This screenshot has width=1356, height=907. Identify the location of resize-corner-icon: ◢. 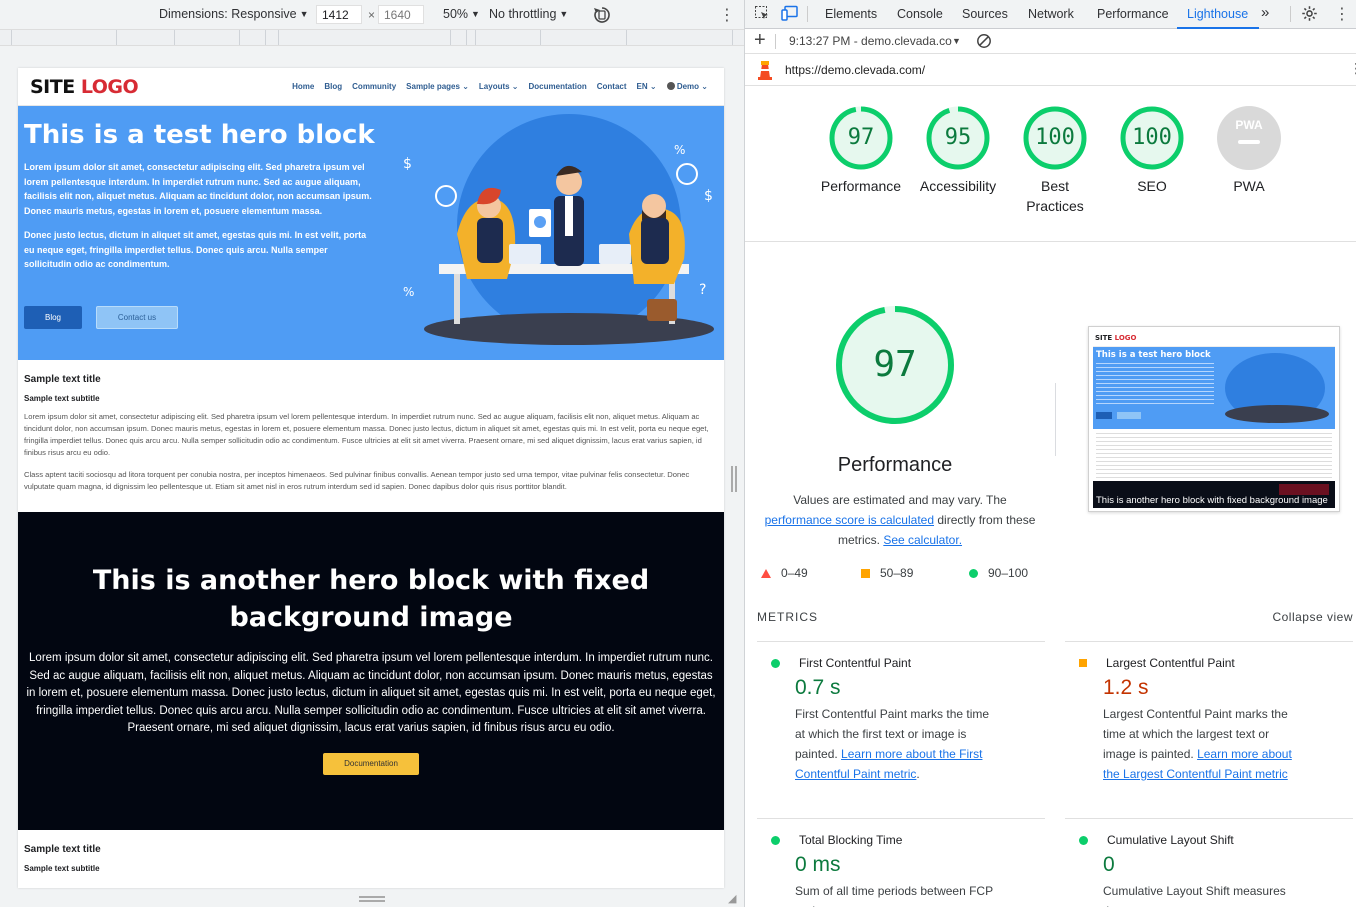
(734, 898).